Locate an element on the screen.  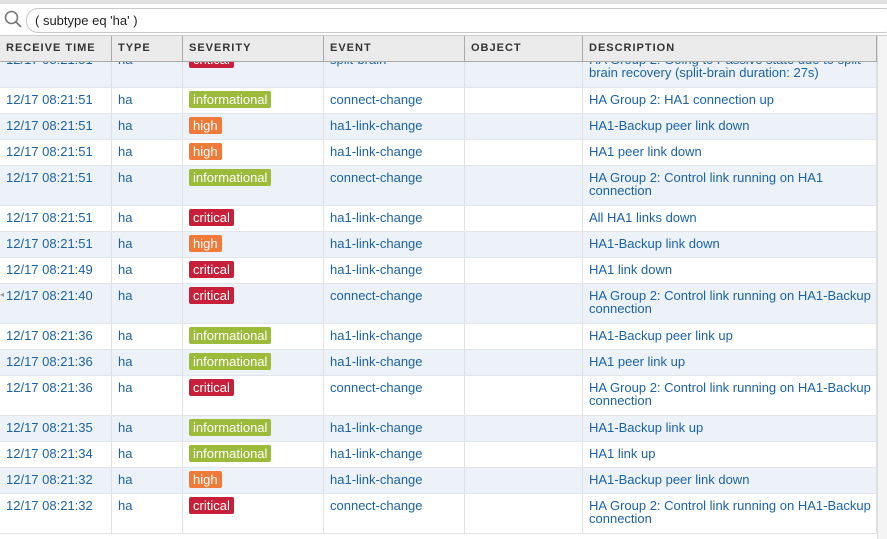
description-cell: HA1-Backup link up is located at coordinates (730, 428).